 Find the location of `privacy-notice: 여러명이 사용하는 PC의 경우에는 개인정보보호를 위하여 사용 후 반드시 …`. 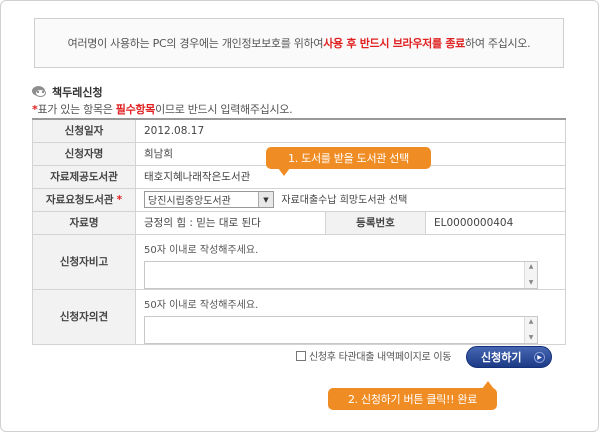

privacy-notice: 여러명이 사용하는 PC의 경우에는 개인정보보호를 위하여 사용 후 반드시 … is located at coordinates (299, 43).